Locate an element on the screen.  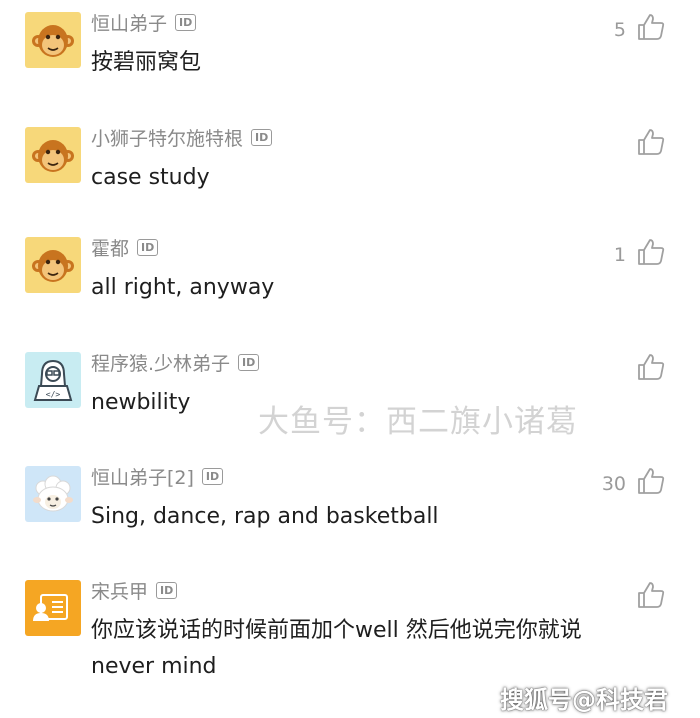
comment-text: all right, anyway is located at coordinates (183, 287).